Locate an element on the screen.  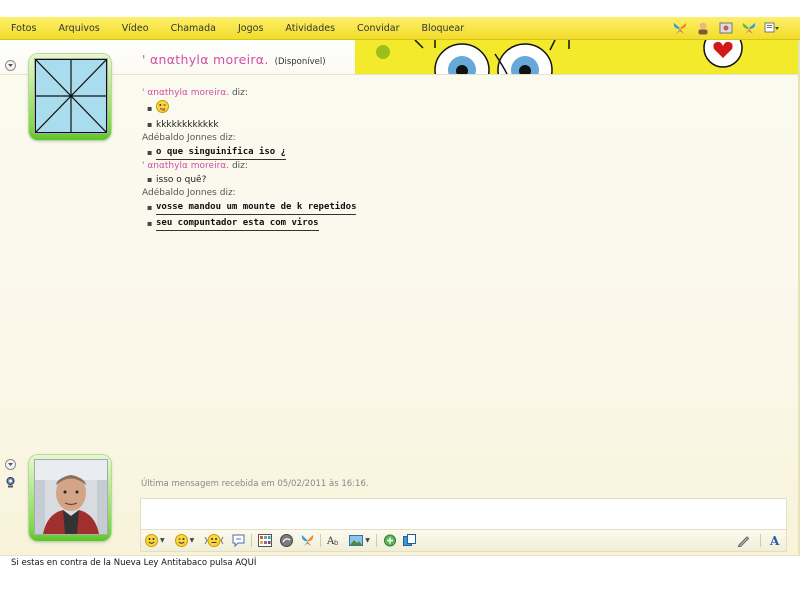
handwriting-button is located at coordinates (287, 540).